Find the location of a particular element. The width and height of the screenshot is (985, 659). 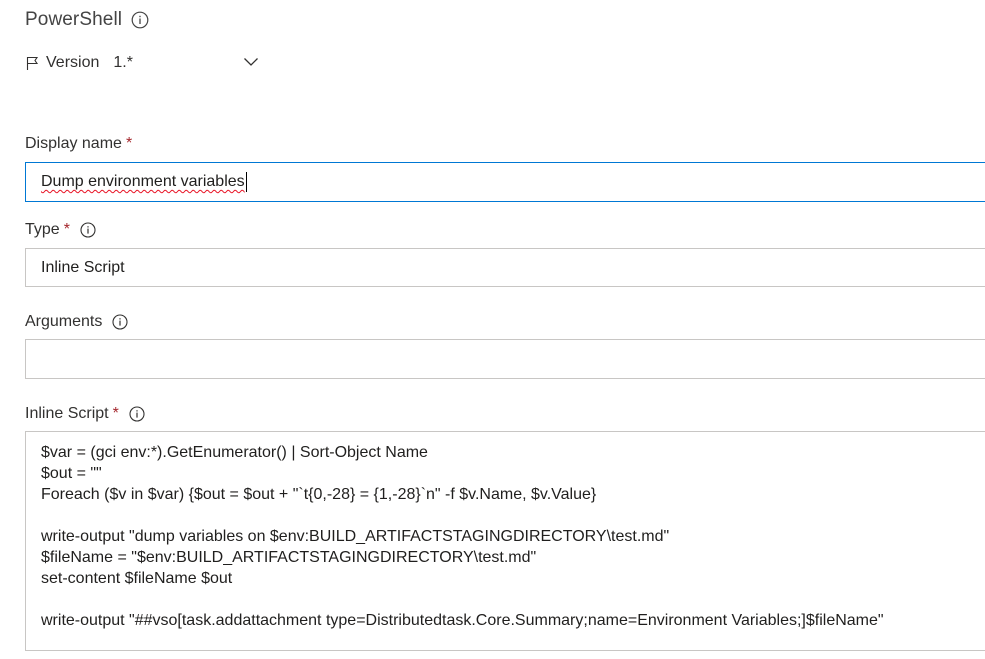

inline-script-label: Inline Script * is located at coordinates (85, 414).